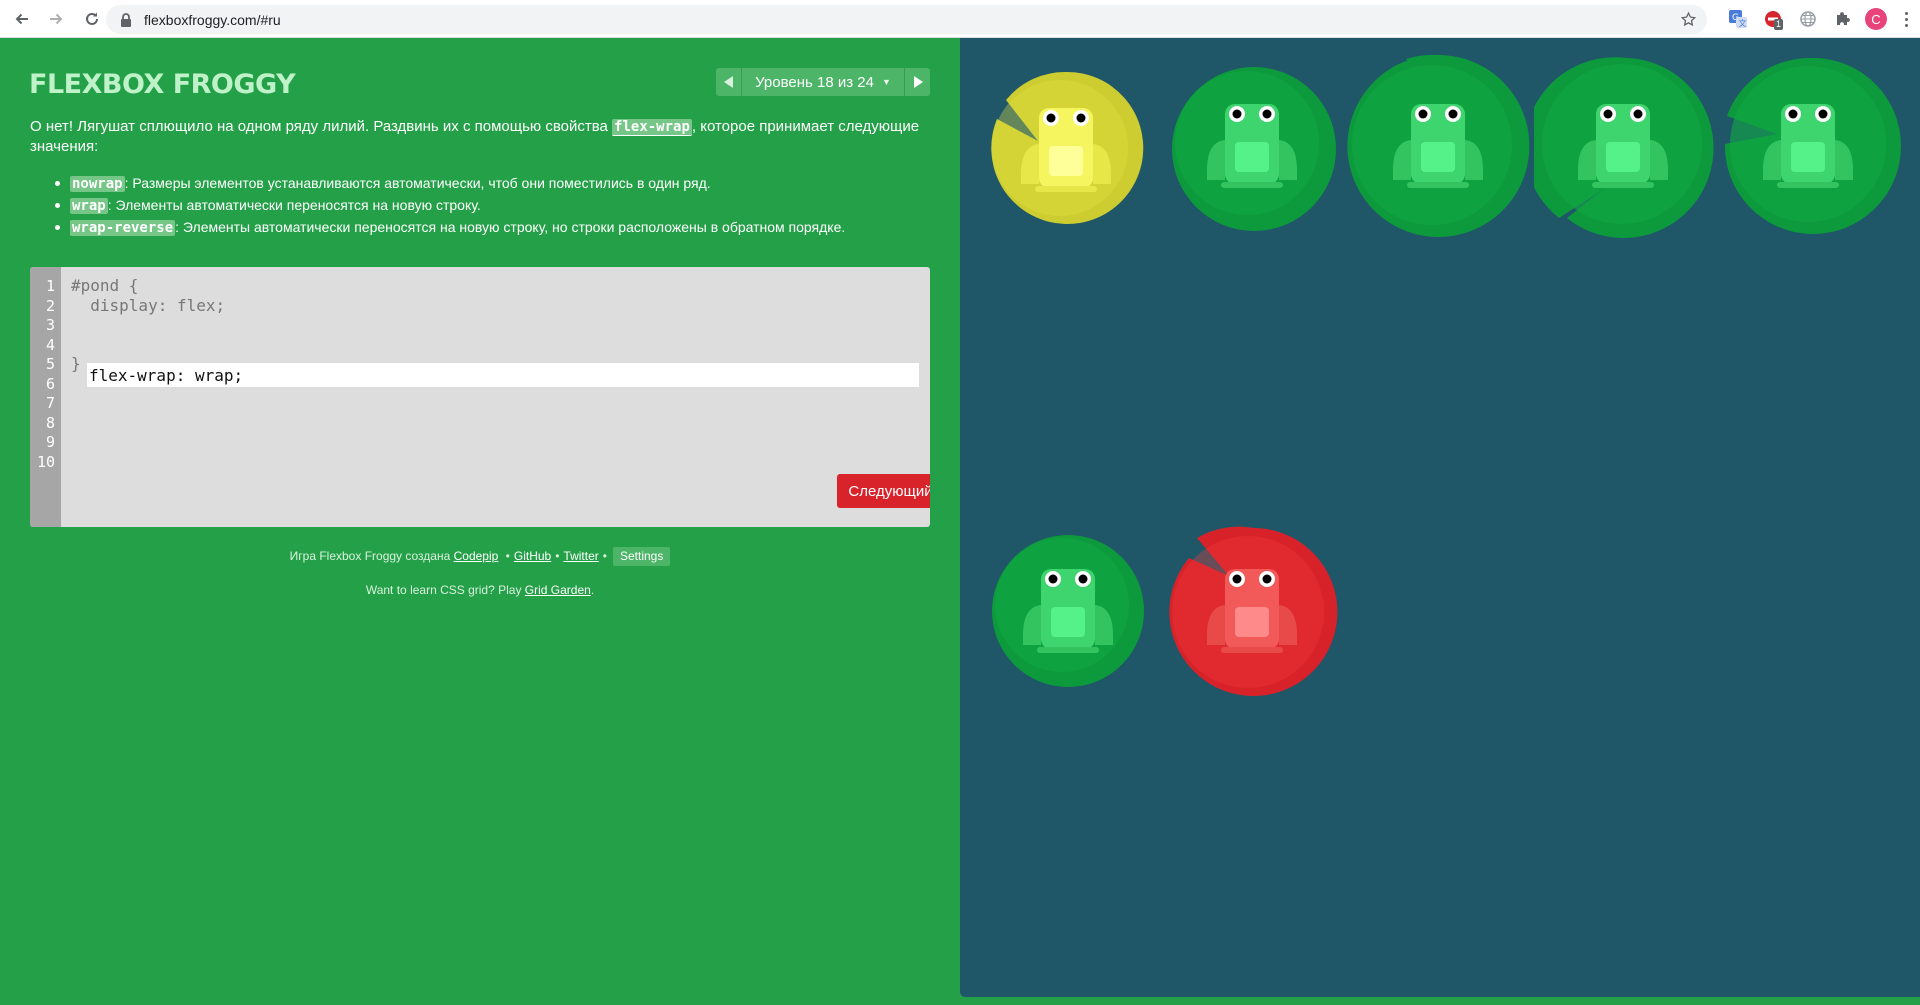 This screenshot has height=1005, width=1920. Describe the element at coordinates (592, 590) in the screenshot. I see `promo-suffix: .` at that location.